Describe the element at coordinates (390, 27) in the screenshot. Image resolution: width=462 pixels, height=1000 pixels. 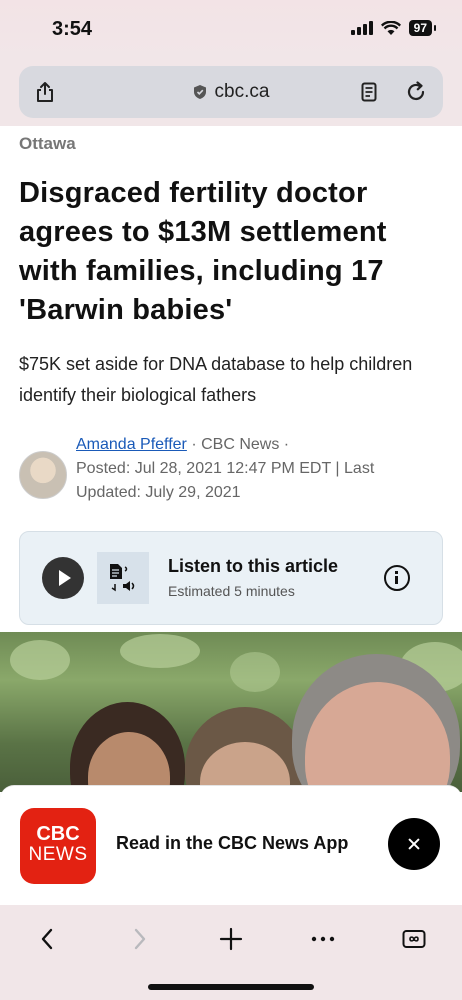
I see `wifi-icon` at that location.